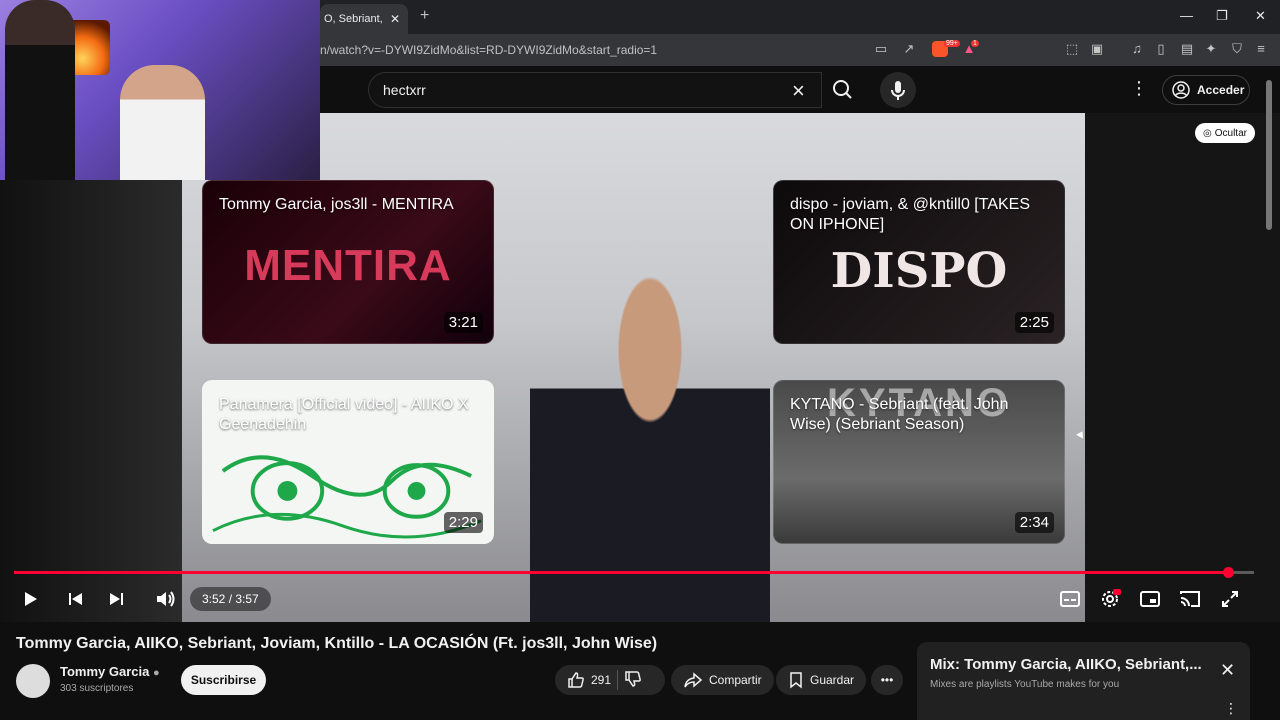 The height and width of the screenshot is (720, 1280). What do you see at coordinates (832, 680) in the screenshot?
I see `save-label: Guardar` at bounding box center [832, 680].